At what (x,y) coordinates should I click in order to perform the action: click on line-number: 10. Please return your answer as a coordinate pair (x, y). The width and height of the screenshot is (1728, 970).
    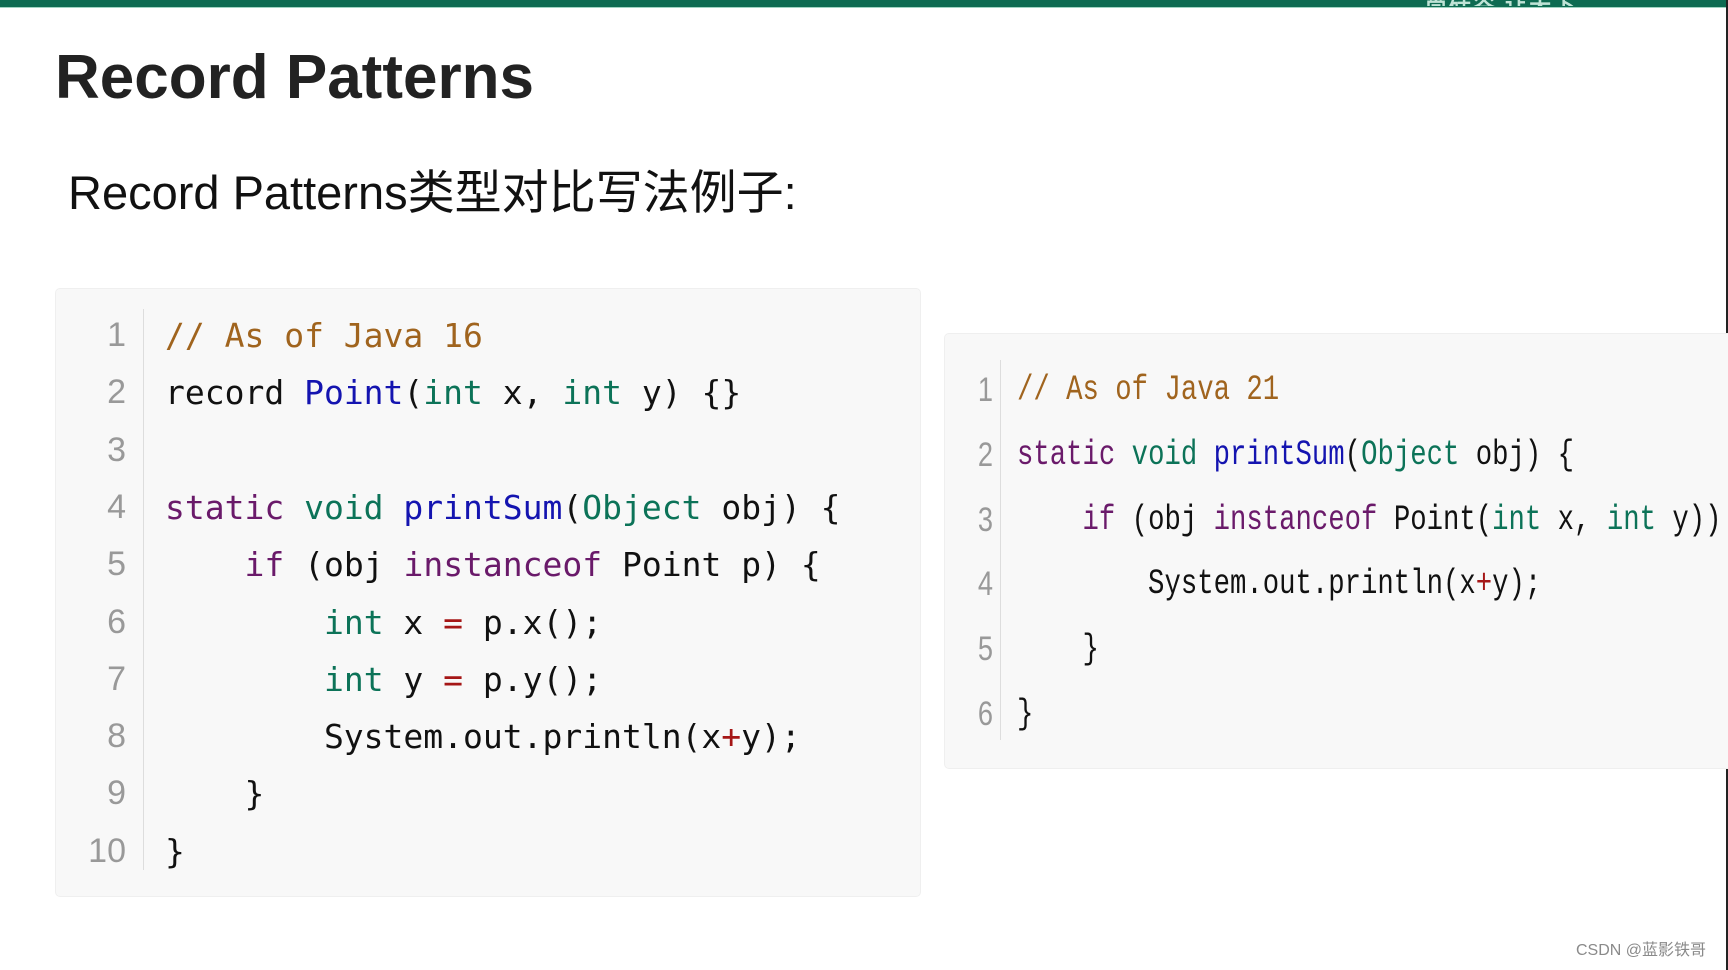
    Looking at the image, I should click on (107, 850).